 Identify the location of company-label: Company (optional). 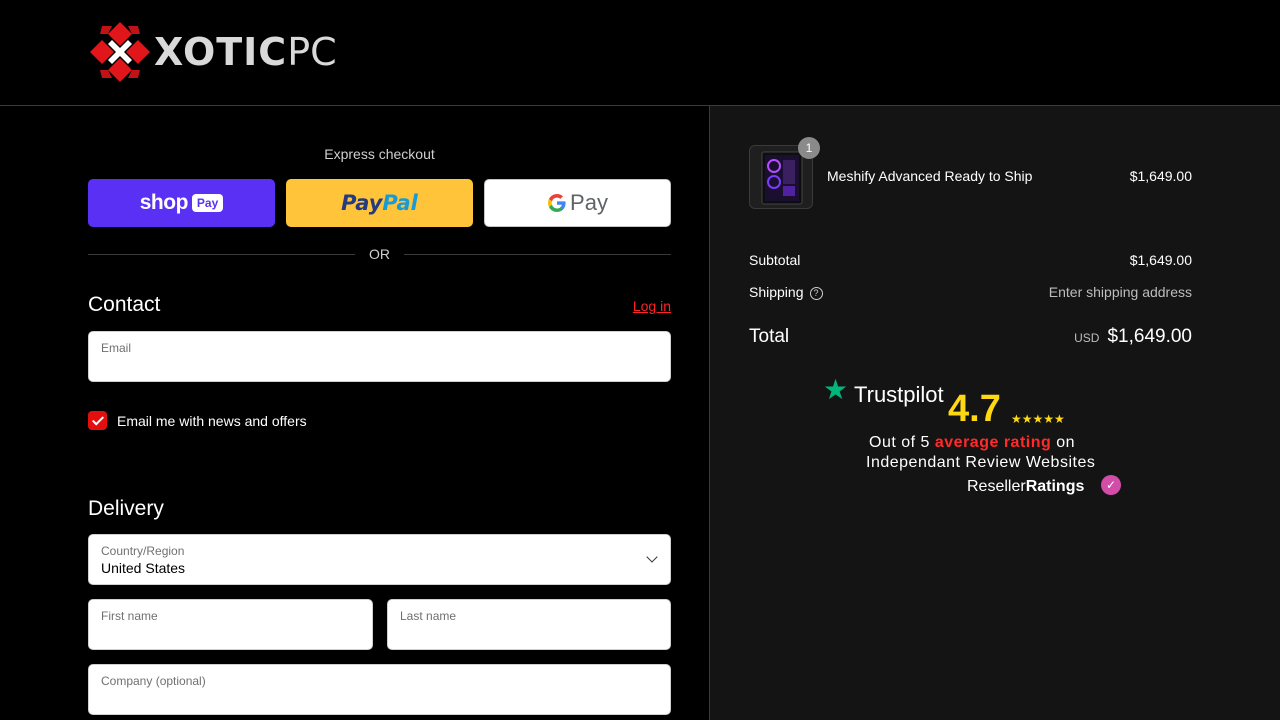
(153, 681).